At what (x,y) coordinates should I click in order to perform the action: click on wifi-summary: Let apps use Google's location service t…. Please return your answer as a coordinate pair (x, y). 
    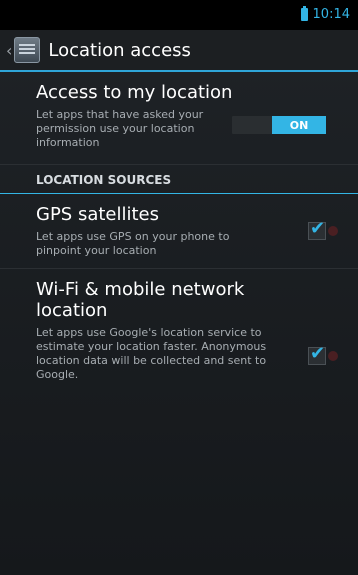
    Looking at the image, I should click on (151, 353).